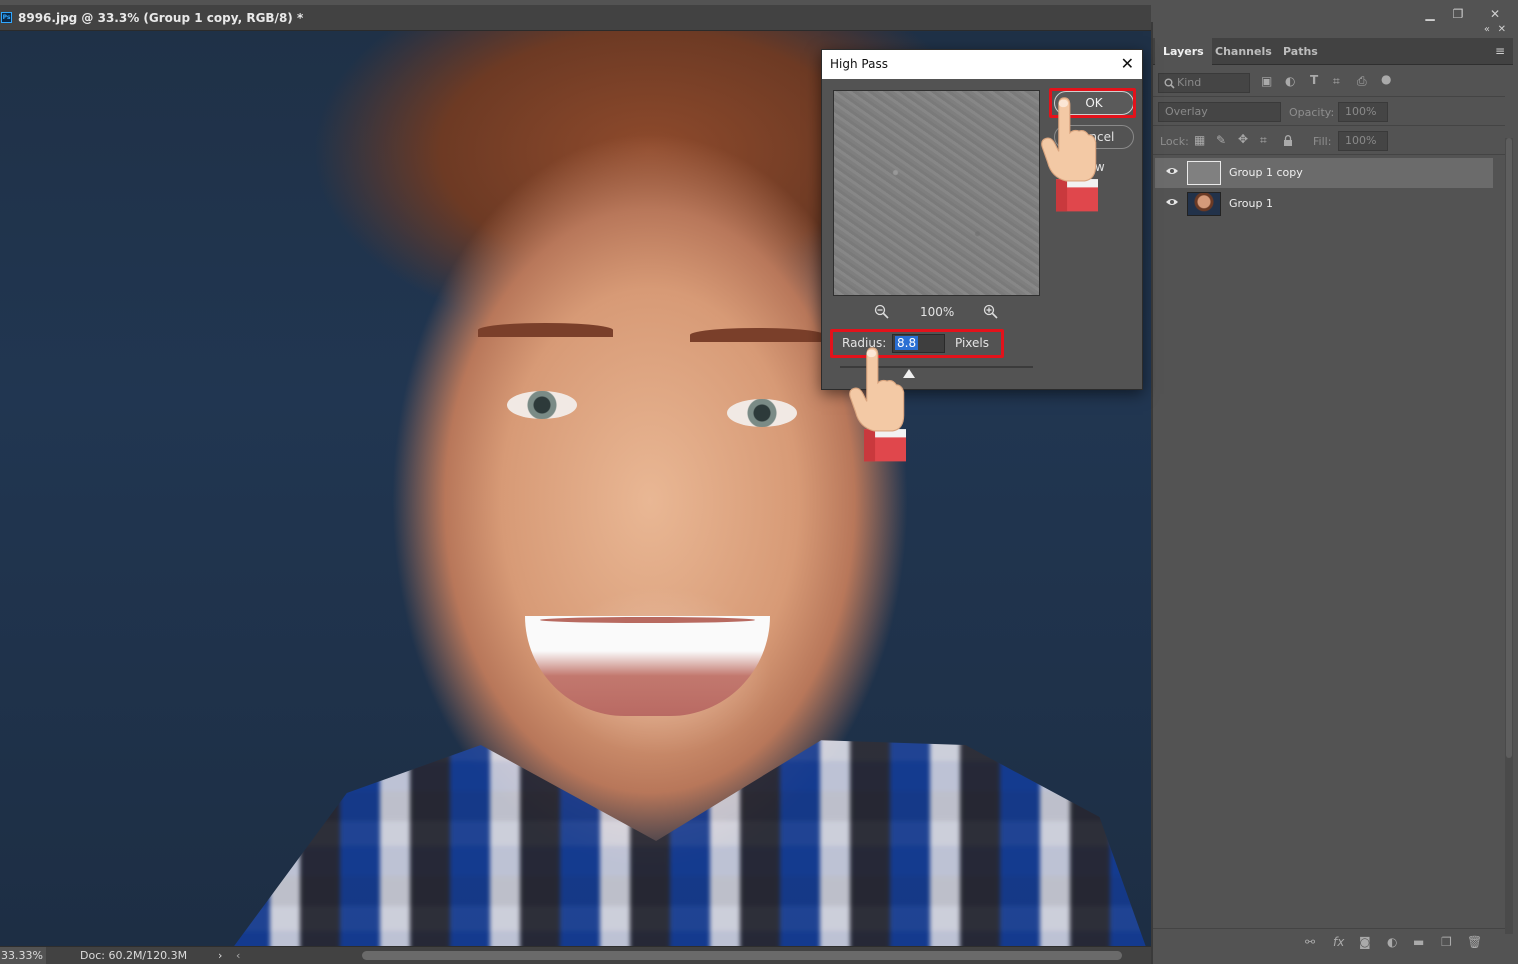 This screenshot has height=964, width=1518. What do you see at coordinates (1174, 141) in the screenshot?
I see `lock-label: Lock:` at bounding box center [1174, 141].